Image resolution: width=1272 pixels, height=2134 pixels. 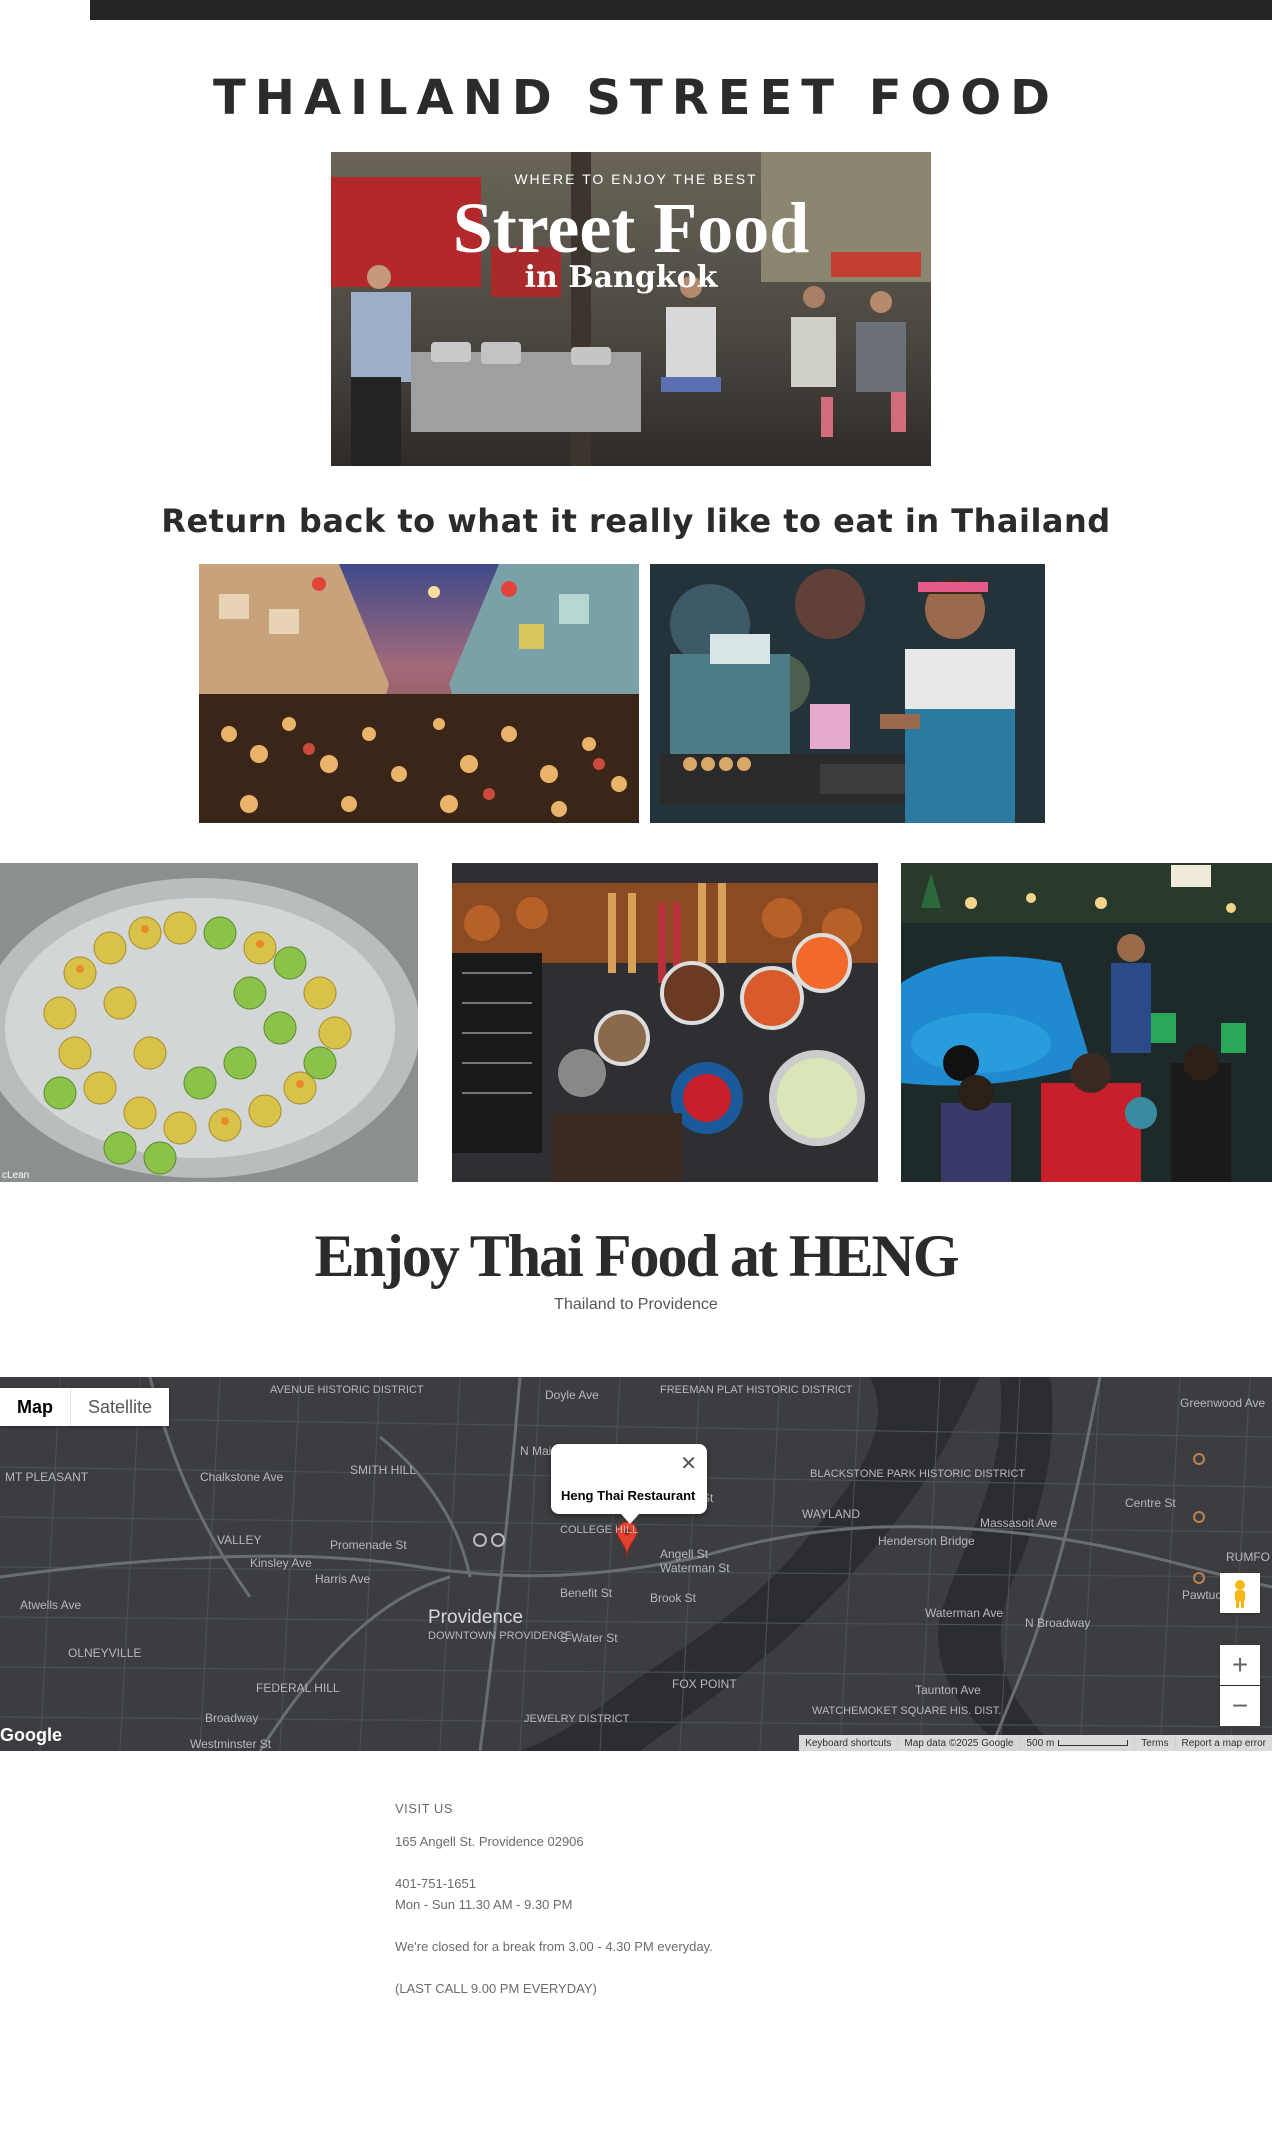 I want to click on info-window: ✕ Heng Thai Restaurant, so click(x=629, y=1484).